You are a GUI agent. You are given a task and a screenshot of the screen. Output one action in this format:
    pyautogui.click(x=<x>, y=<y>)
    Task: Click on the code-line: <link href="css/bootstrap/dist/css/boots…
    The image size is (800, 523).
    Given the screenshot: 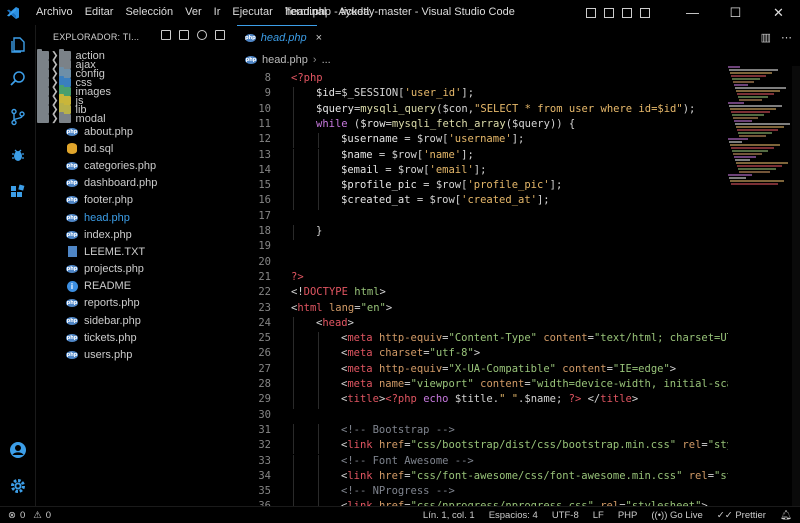 What is the action you would take?
    pyautogui.click(x=534, y=445)
    